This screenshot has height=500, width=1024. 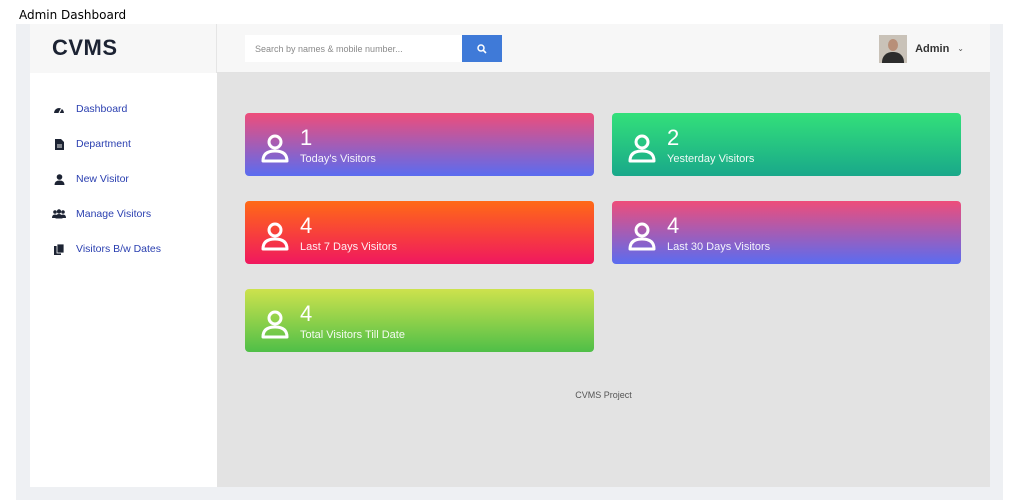 I want to click on sidebar-item-label: Manage Visitors, so click(x=114, y=214).